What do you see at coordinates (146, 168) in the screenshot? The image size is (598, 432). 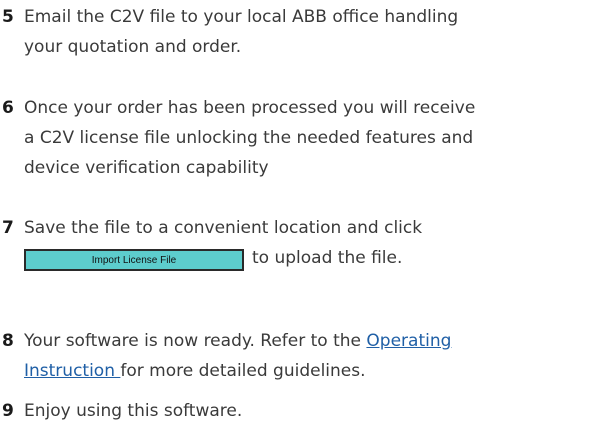 I see `step-line: device verification capability` at bounding box center [146, 168].